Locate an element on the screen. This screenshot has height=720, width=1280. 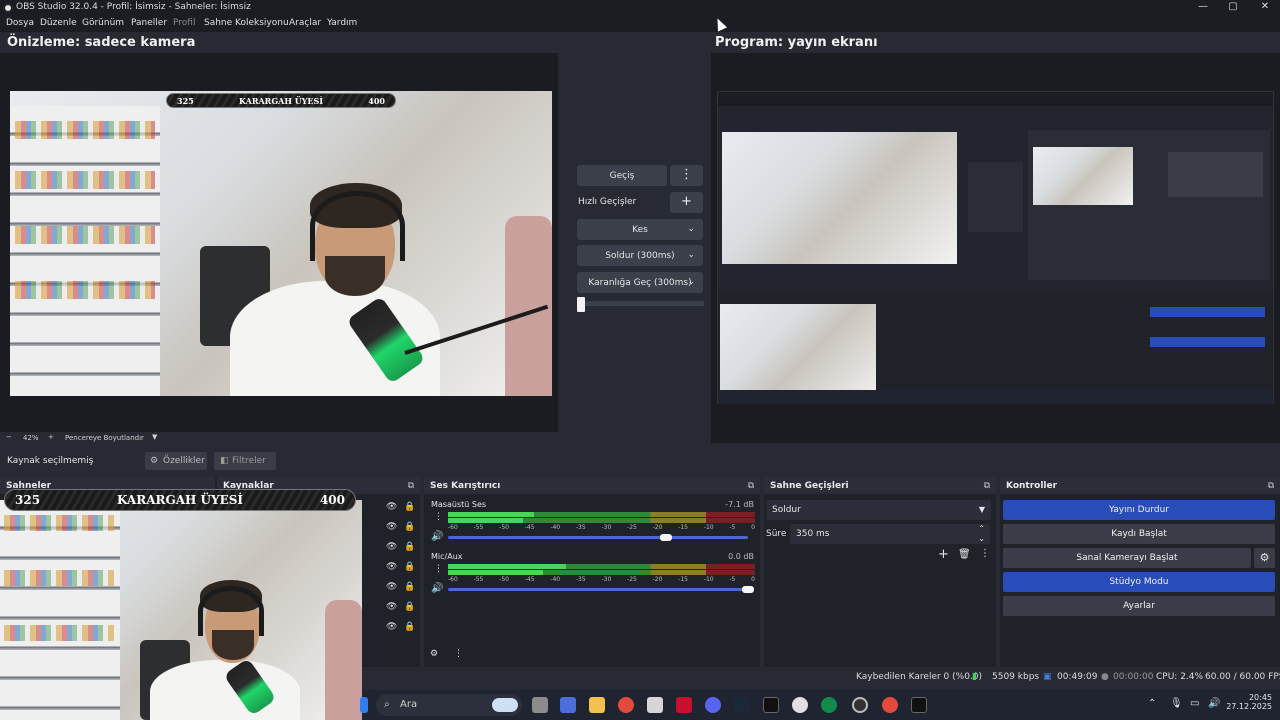
menu-profile: Profil is located at coordinates (184, 23).